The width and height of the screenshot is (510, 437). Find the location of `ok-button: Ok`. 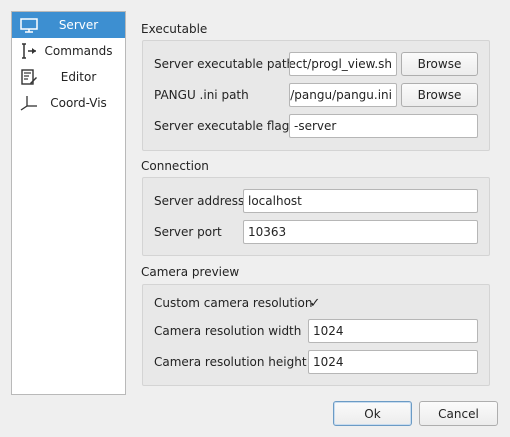

ok-button: Ok is located at coordinates (372, 413).